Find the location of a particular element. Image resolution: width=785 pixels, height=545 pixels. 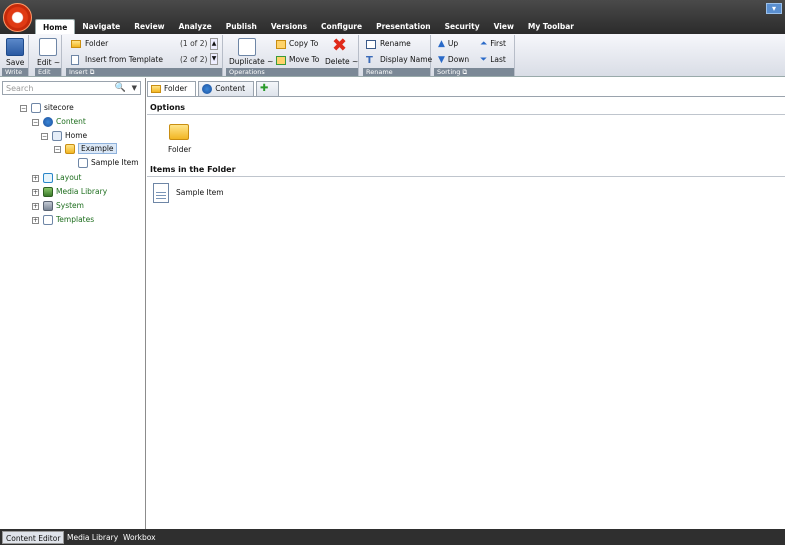

duplicate-button: Duplicate ~ is located at coordinates (251, 62).